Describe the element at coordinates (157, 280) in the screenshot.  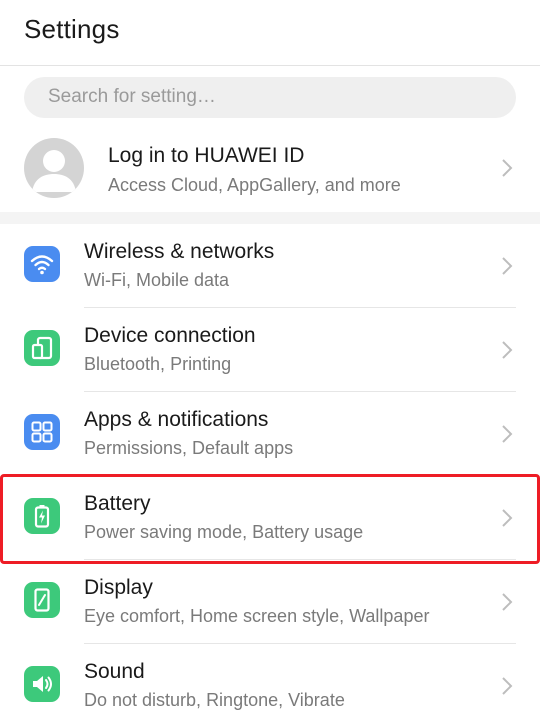
I see `settings-item-subtitle: Wi-Fi, Mobile data` at that location.